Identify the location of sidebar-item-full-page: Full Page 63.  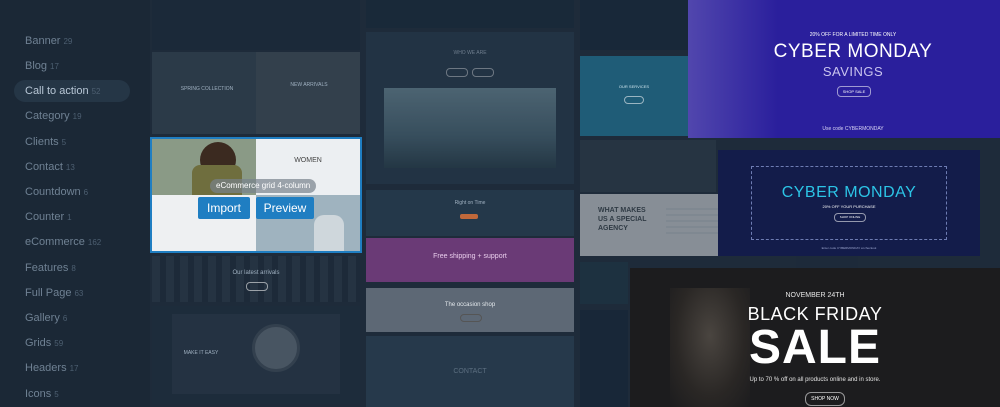
(54, 293).